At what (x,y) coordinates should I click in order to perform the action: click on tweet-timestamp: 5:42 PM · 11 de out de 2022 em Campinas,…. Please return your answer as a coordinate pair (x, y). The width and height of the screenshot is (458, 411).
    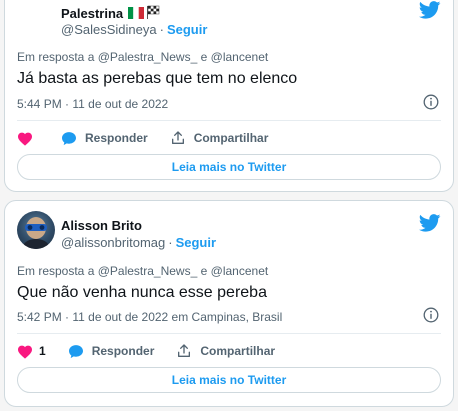
    Looking at the image, I should click on (149, 317).